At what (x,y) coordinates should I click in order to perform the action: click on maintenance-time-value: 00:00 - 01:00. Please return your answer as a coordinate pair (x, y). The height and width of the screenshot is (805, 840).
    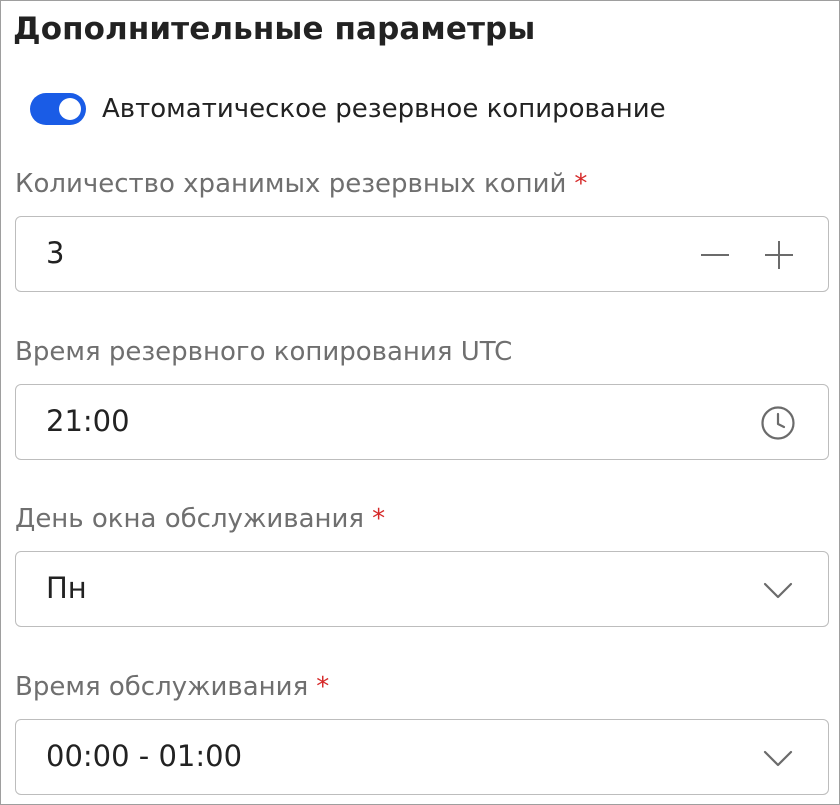
    Looking at the image, I should click on (144, 756).